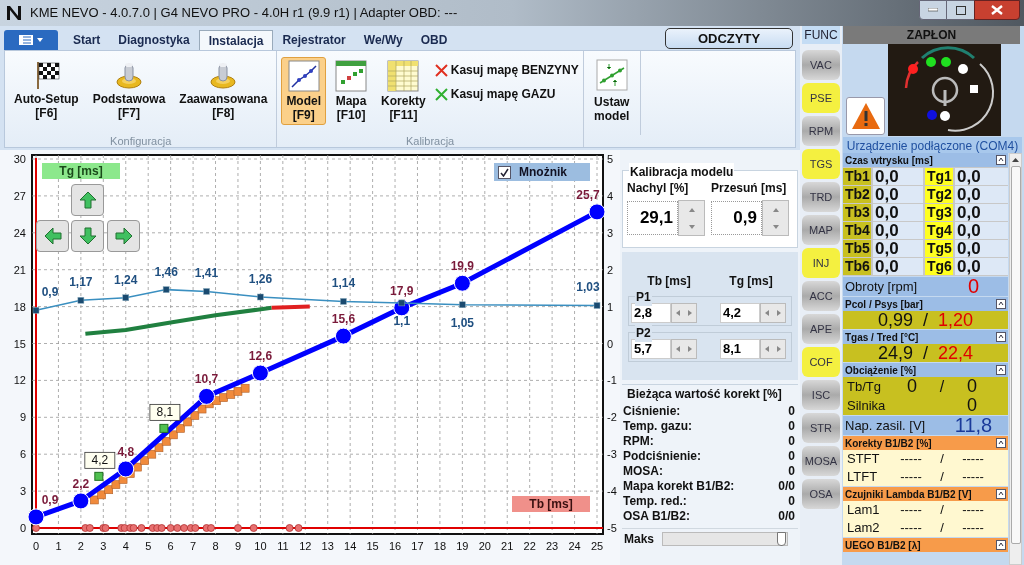  What do you see at coordinates (129, 90) in the screenshot?
I see `ribbon-button: Podstawowa [F7]` at bounding box center [129, 90].